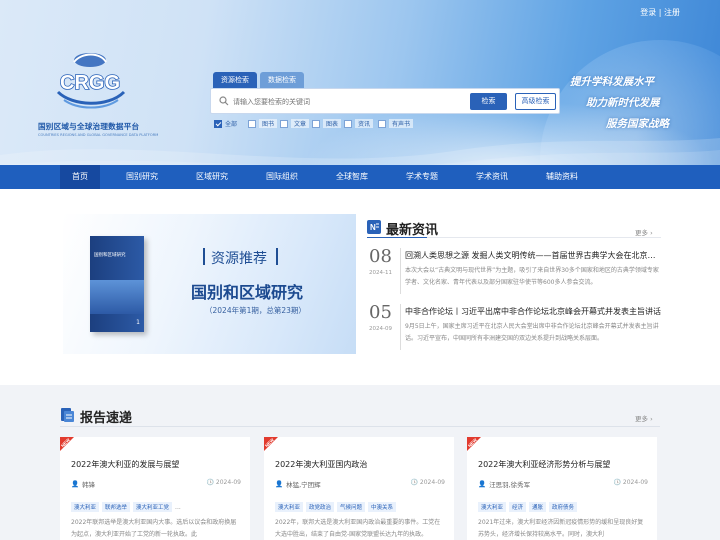 The image size is (720, 540). What do you see at coordinates (364, 123) in the screenshot?
I see `filter-label: 资讯` at bounding box center [364, 123].